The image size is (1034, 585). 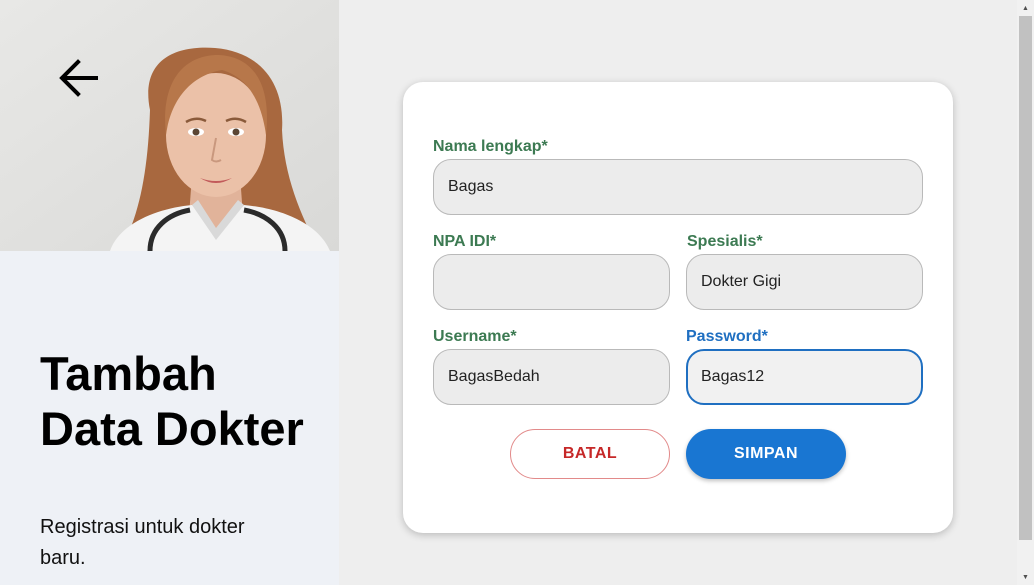 I want to click on username-input, so click(x=551, y=377).